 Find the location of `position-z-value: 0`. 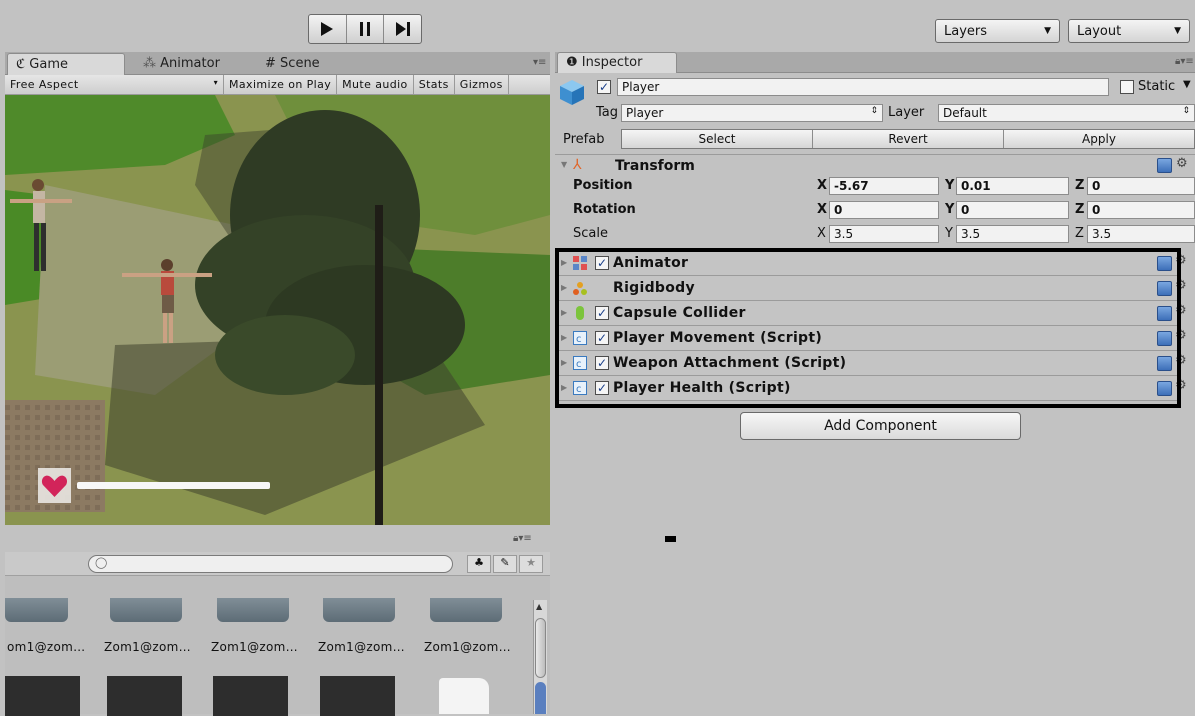

position-z-value: 0 is located at coordinates (1096, 186).